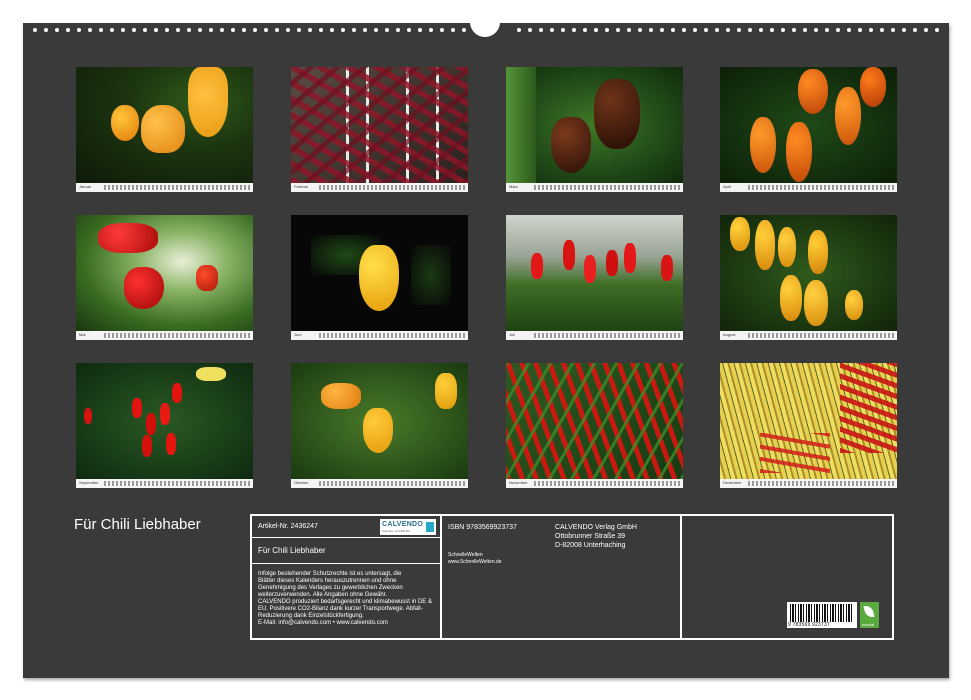 The image size is (971, 700). What do you see at coordinates (808, 483) in the screenshot?
I see `month-strip: Dezember` at bounding box center [808, 483].